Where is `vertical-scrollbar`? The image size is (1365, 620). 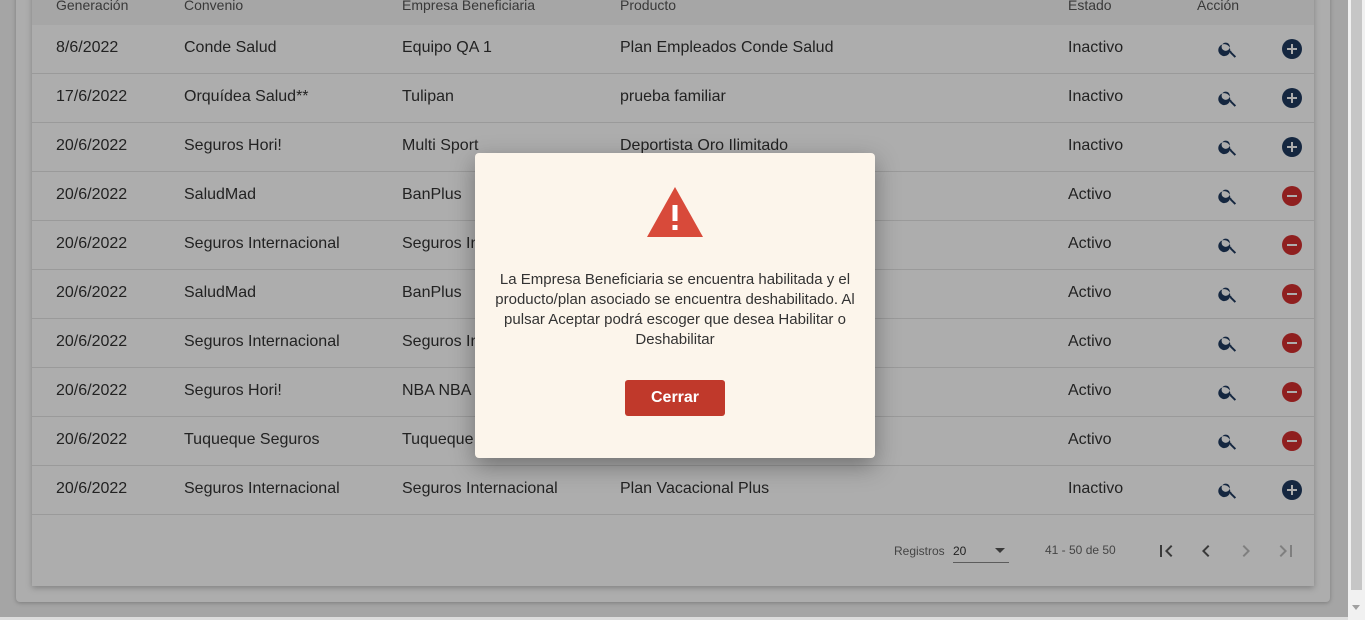 vertical-scrollbar is located at coordinates (1356, 310).